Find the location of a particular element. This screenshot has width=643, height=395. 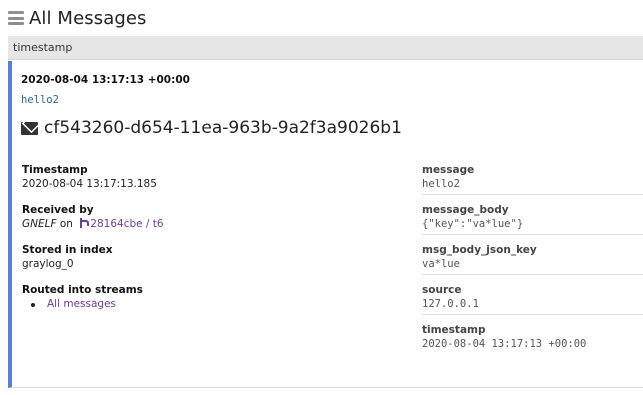

on-text: on is located at coordinates (66, 224).